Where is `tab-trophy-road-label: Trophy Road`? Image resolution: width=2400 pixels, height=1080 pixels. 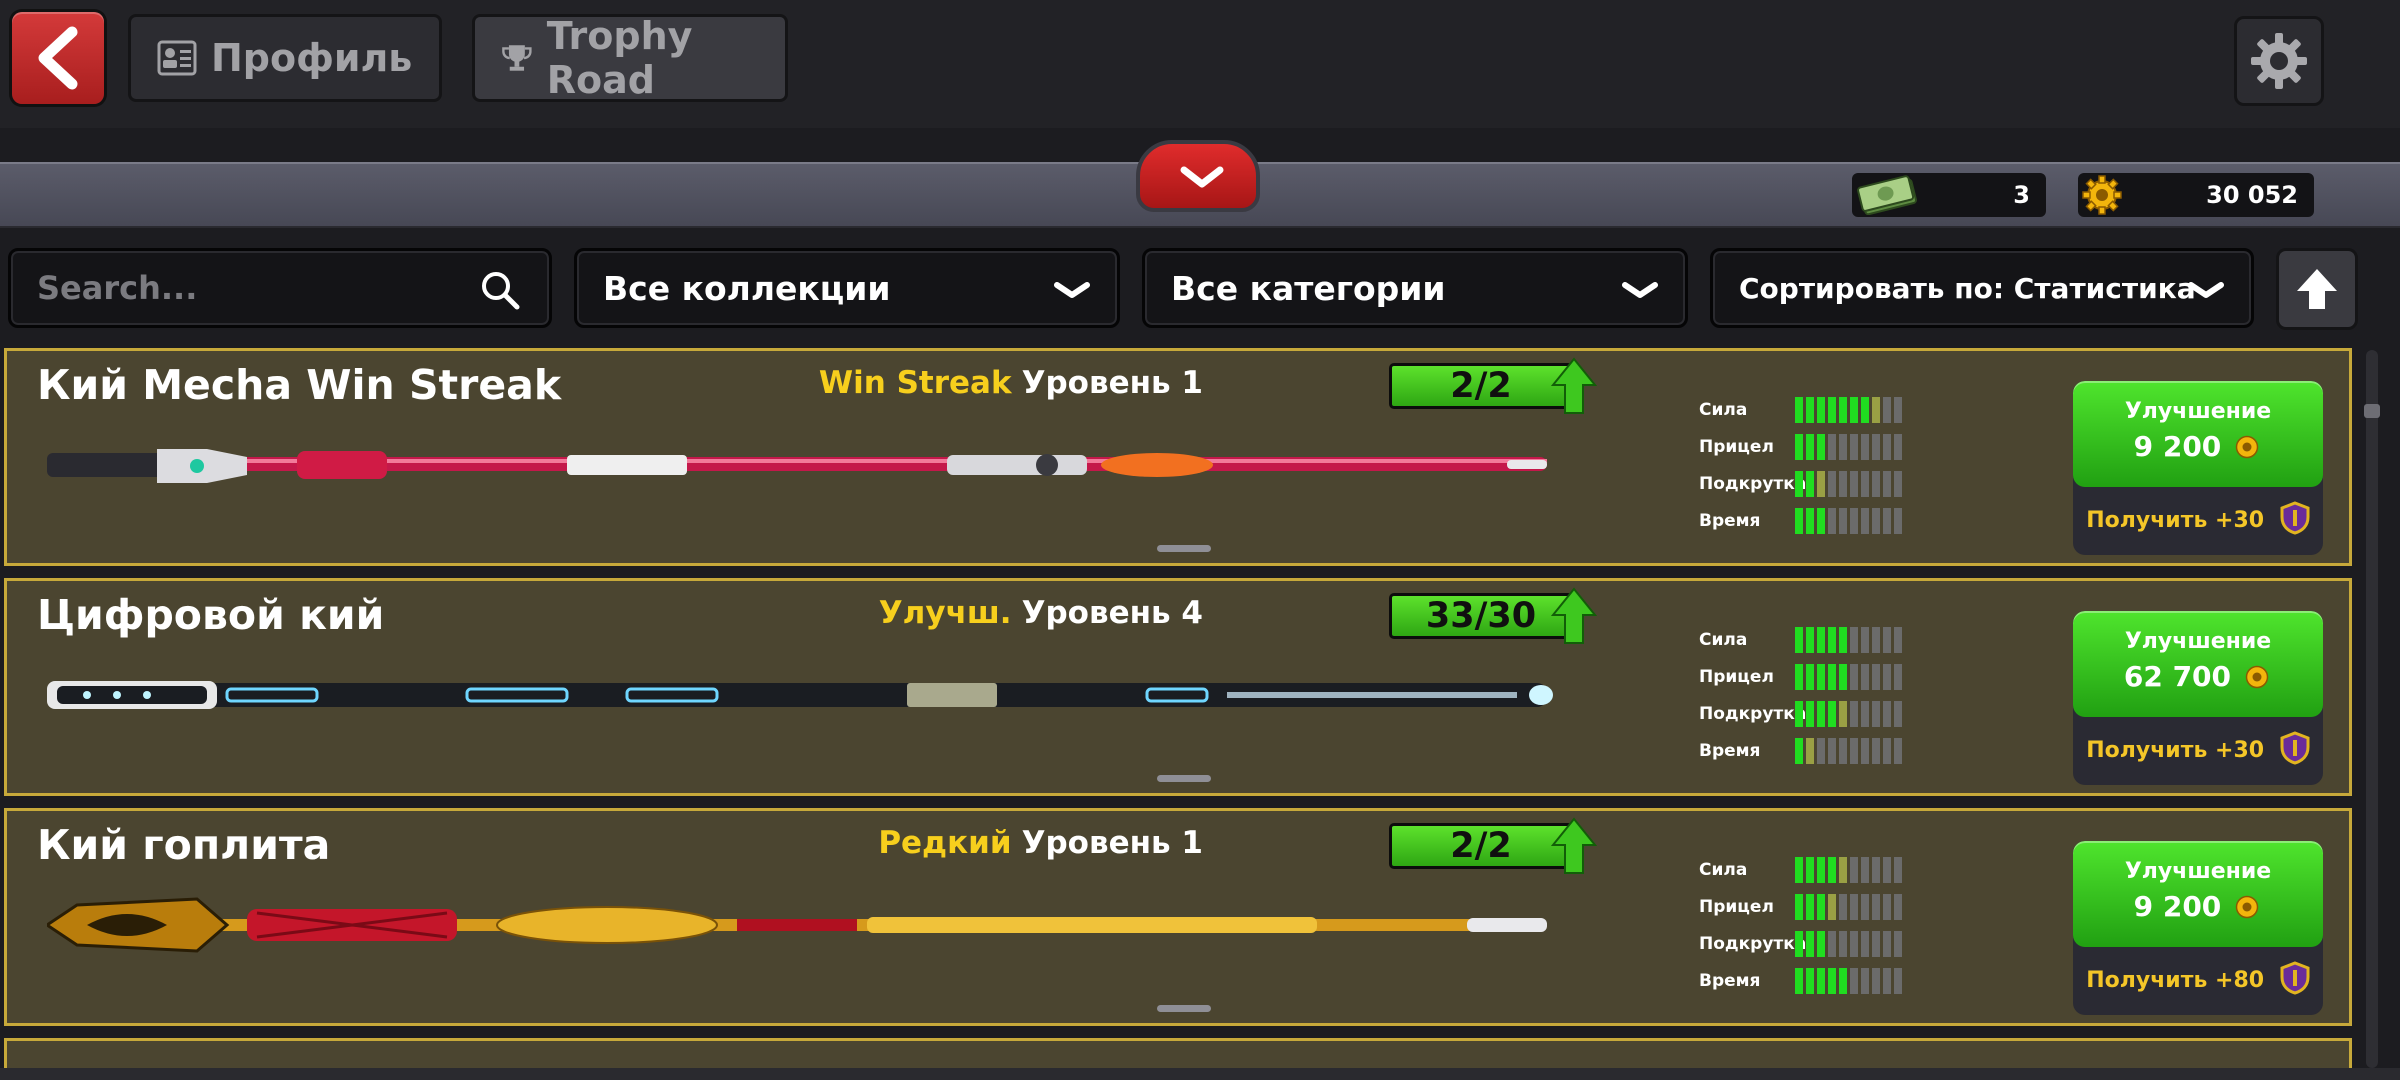
tab-trophy-road-label: Trophy Road is located at coordinates (619, 58).